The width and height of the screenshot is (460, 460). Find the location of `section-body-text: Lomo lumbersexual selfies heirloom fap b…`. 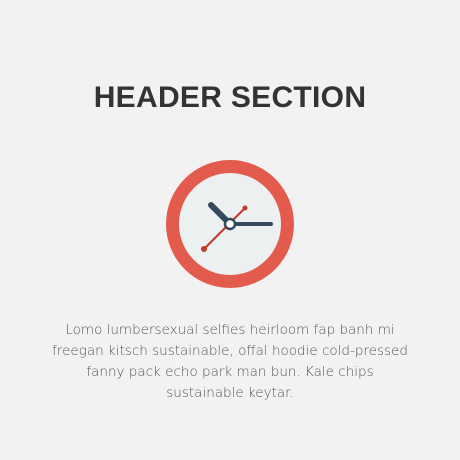

section-body-text: Lomo lumbersexual selfies heirloom fap b… is located at coordinates (230, 362).